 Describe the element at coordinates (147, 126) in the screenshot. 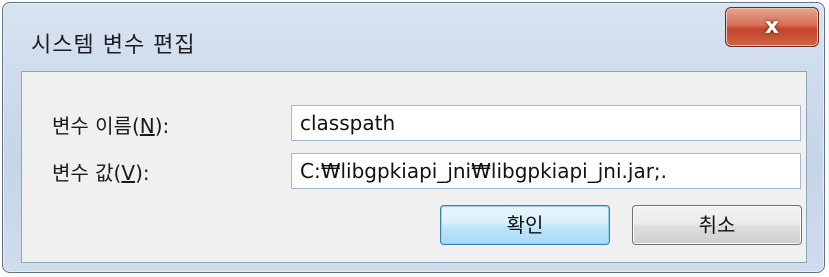

I see `variable-name-label-mnemonic: N` at that location.